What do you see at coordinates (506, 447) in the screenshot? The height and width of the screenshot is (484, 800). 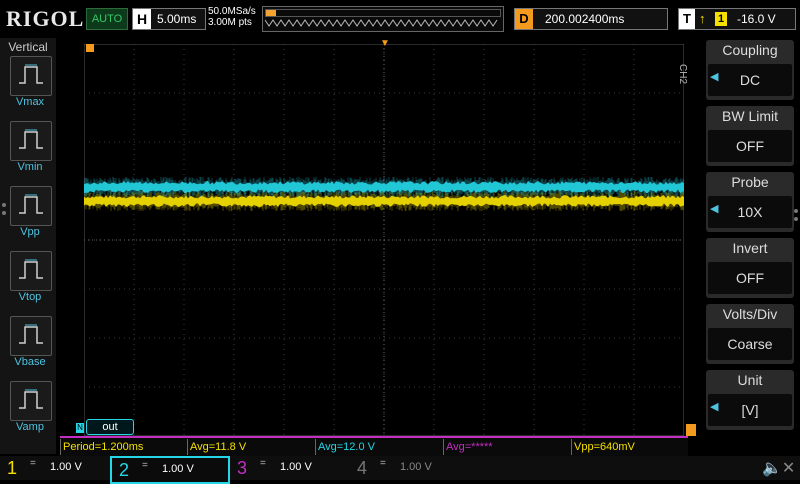 I see `measurement-item: Avg=*****` at bounding box center [506, 447].